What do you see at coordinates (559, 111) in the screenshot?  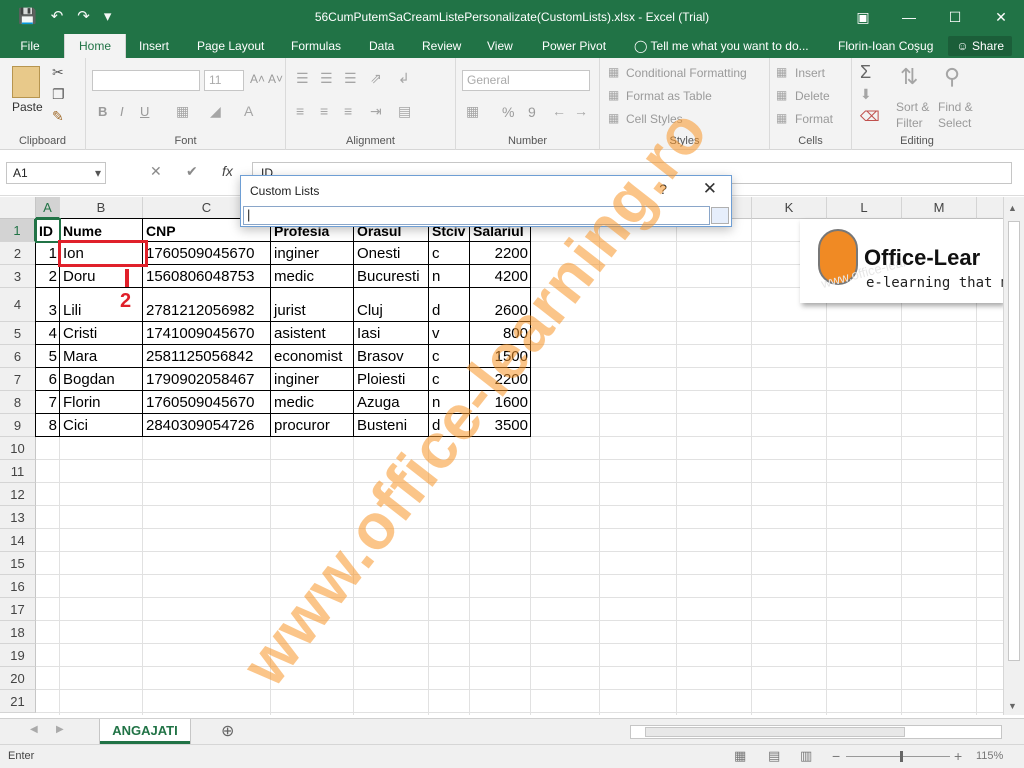 I see `increase-decimal-icon: ←` at bounding box center [559, 111].